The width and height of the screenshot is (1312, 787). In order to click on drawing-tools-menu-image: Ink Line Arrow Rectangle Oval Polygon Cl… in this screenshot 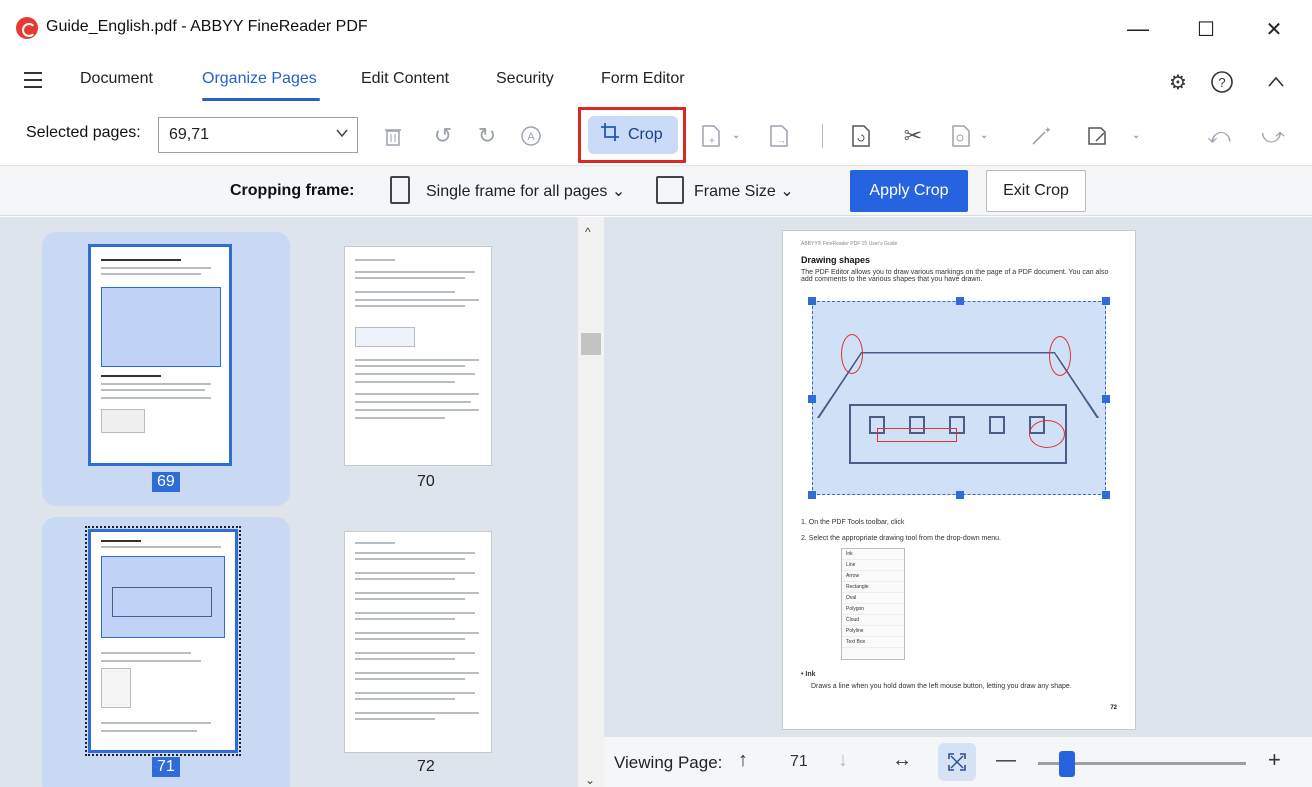, I will do `click(873, 604)`.